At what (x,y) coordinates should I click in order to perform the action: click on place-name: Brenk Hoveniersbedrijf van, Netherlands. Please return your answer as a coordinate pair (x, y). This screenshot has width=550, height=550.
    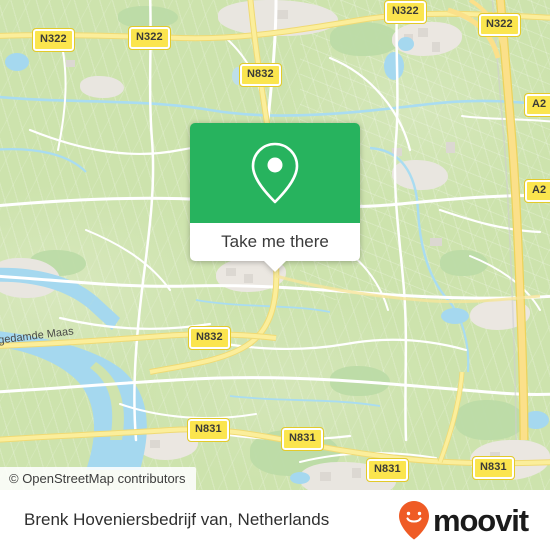
    Looking at the image, I should click on (177, 519).